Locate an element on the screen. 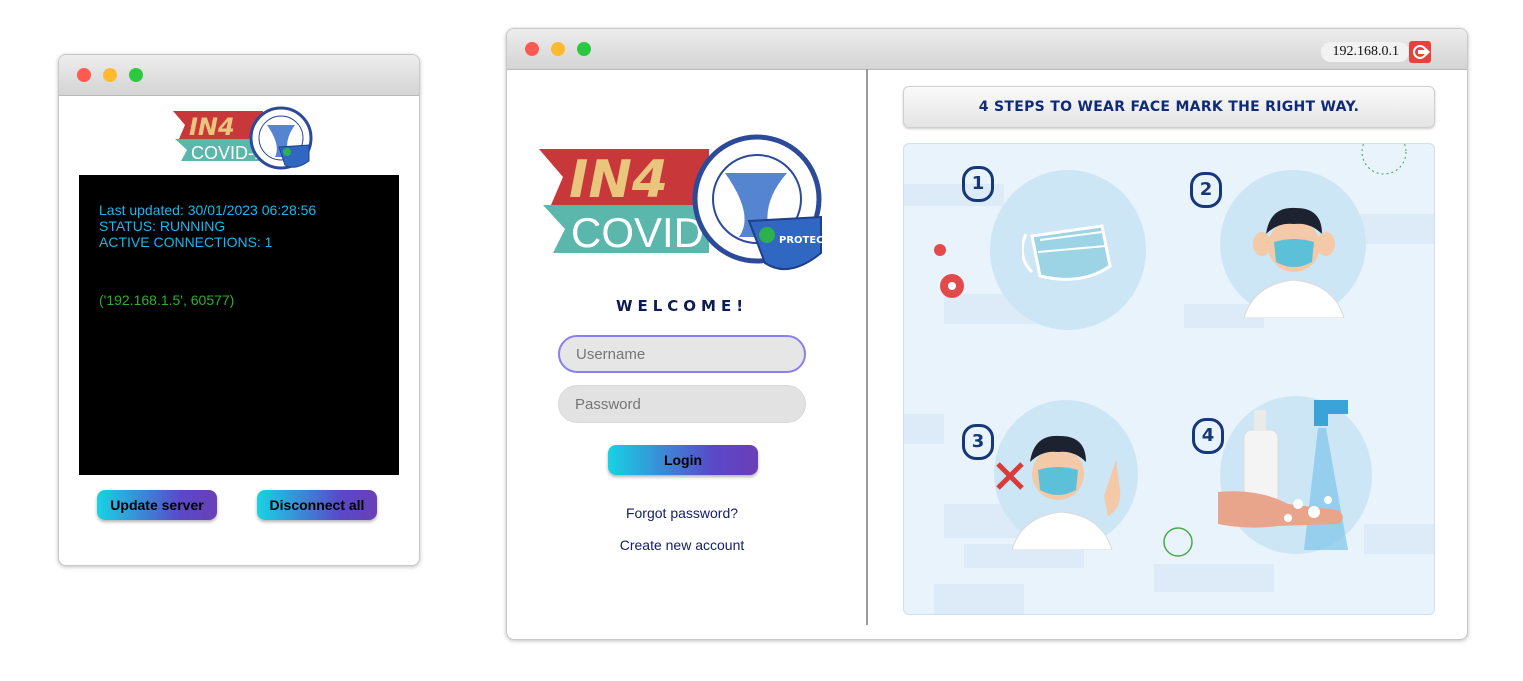 Image resolution: width=1523 pixels, height=681 pixels. login-button: Login is located at coordinates (683, 460).